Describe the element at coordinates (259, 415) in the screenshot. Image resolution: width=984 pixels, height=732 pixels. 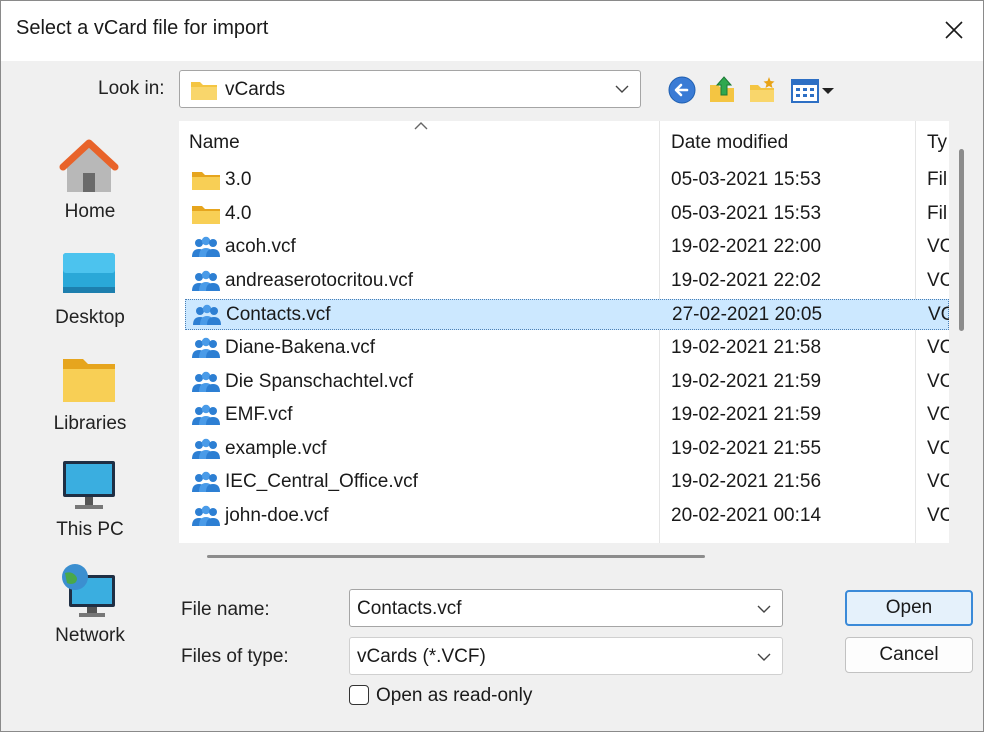
I see `file-name-cell: EMF.vcf` at that location.